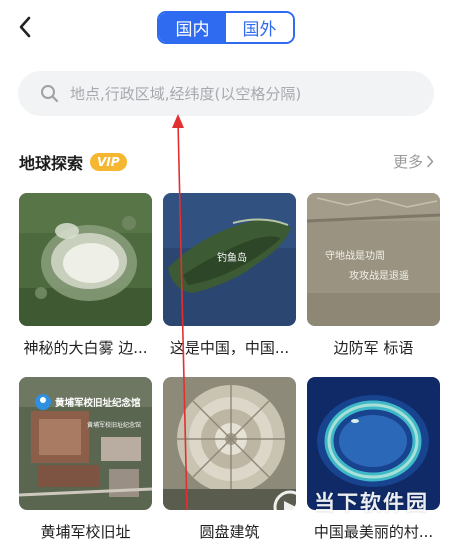 The image size is (450, 550). Describe the element at coordinates (114, 425) in the screenshot. I see `map-sub-label: 黄埔军校旧址纪念馆` at that location.